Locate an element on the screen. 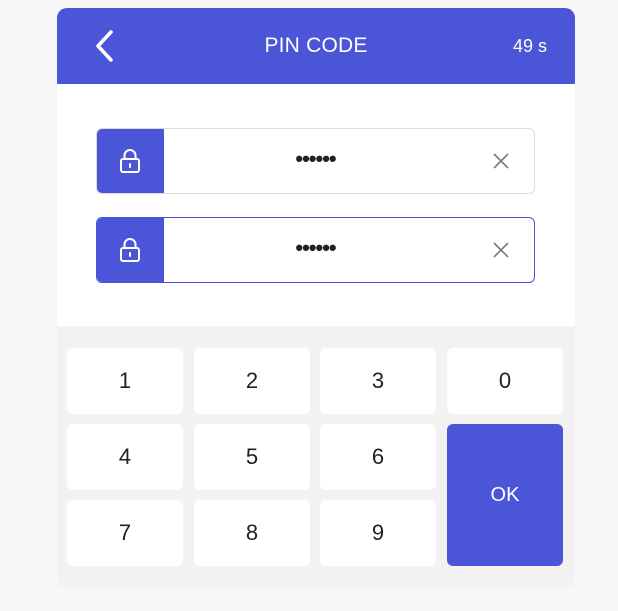  pin-confirm-value: •••••• is located at coordinates (315, 250).